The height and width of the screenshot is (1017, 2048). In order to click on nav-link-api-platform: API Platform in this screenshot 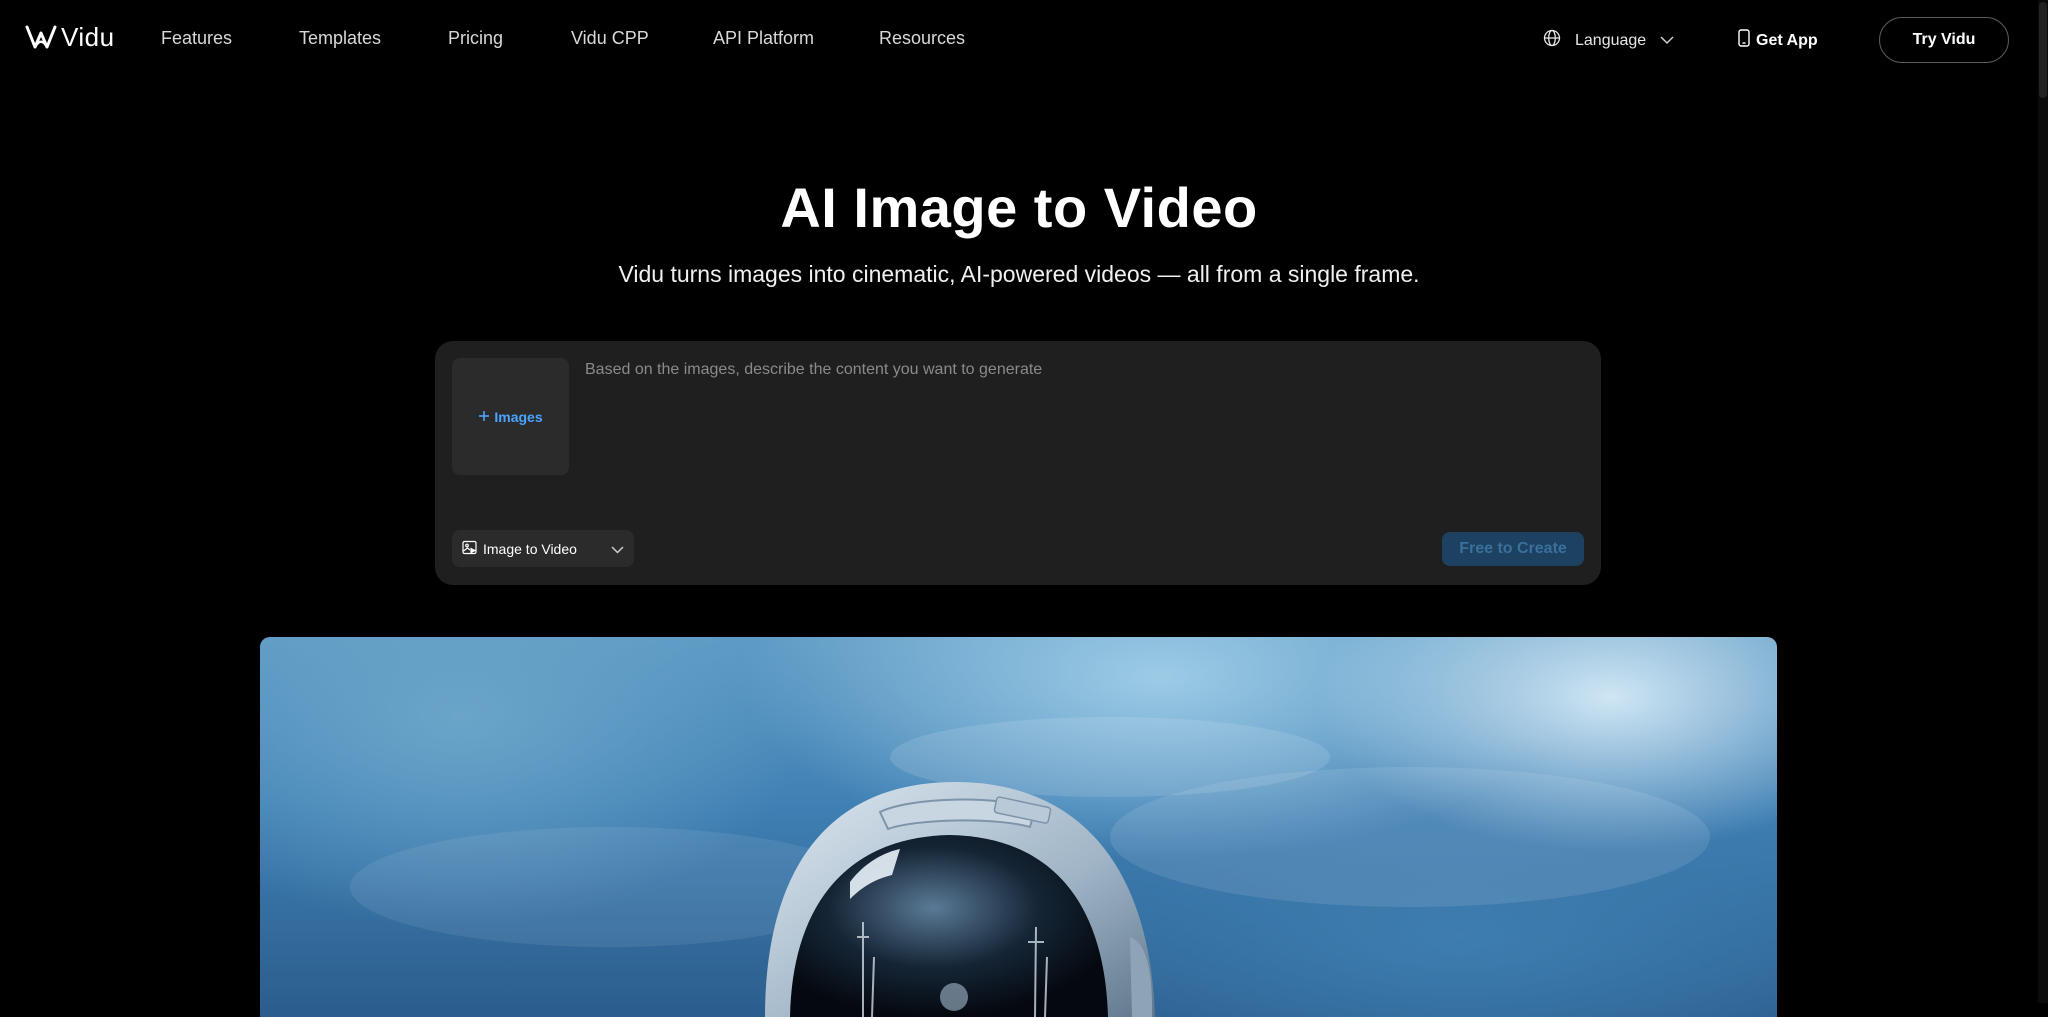, I will do `click(763, 38)`.